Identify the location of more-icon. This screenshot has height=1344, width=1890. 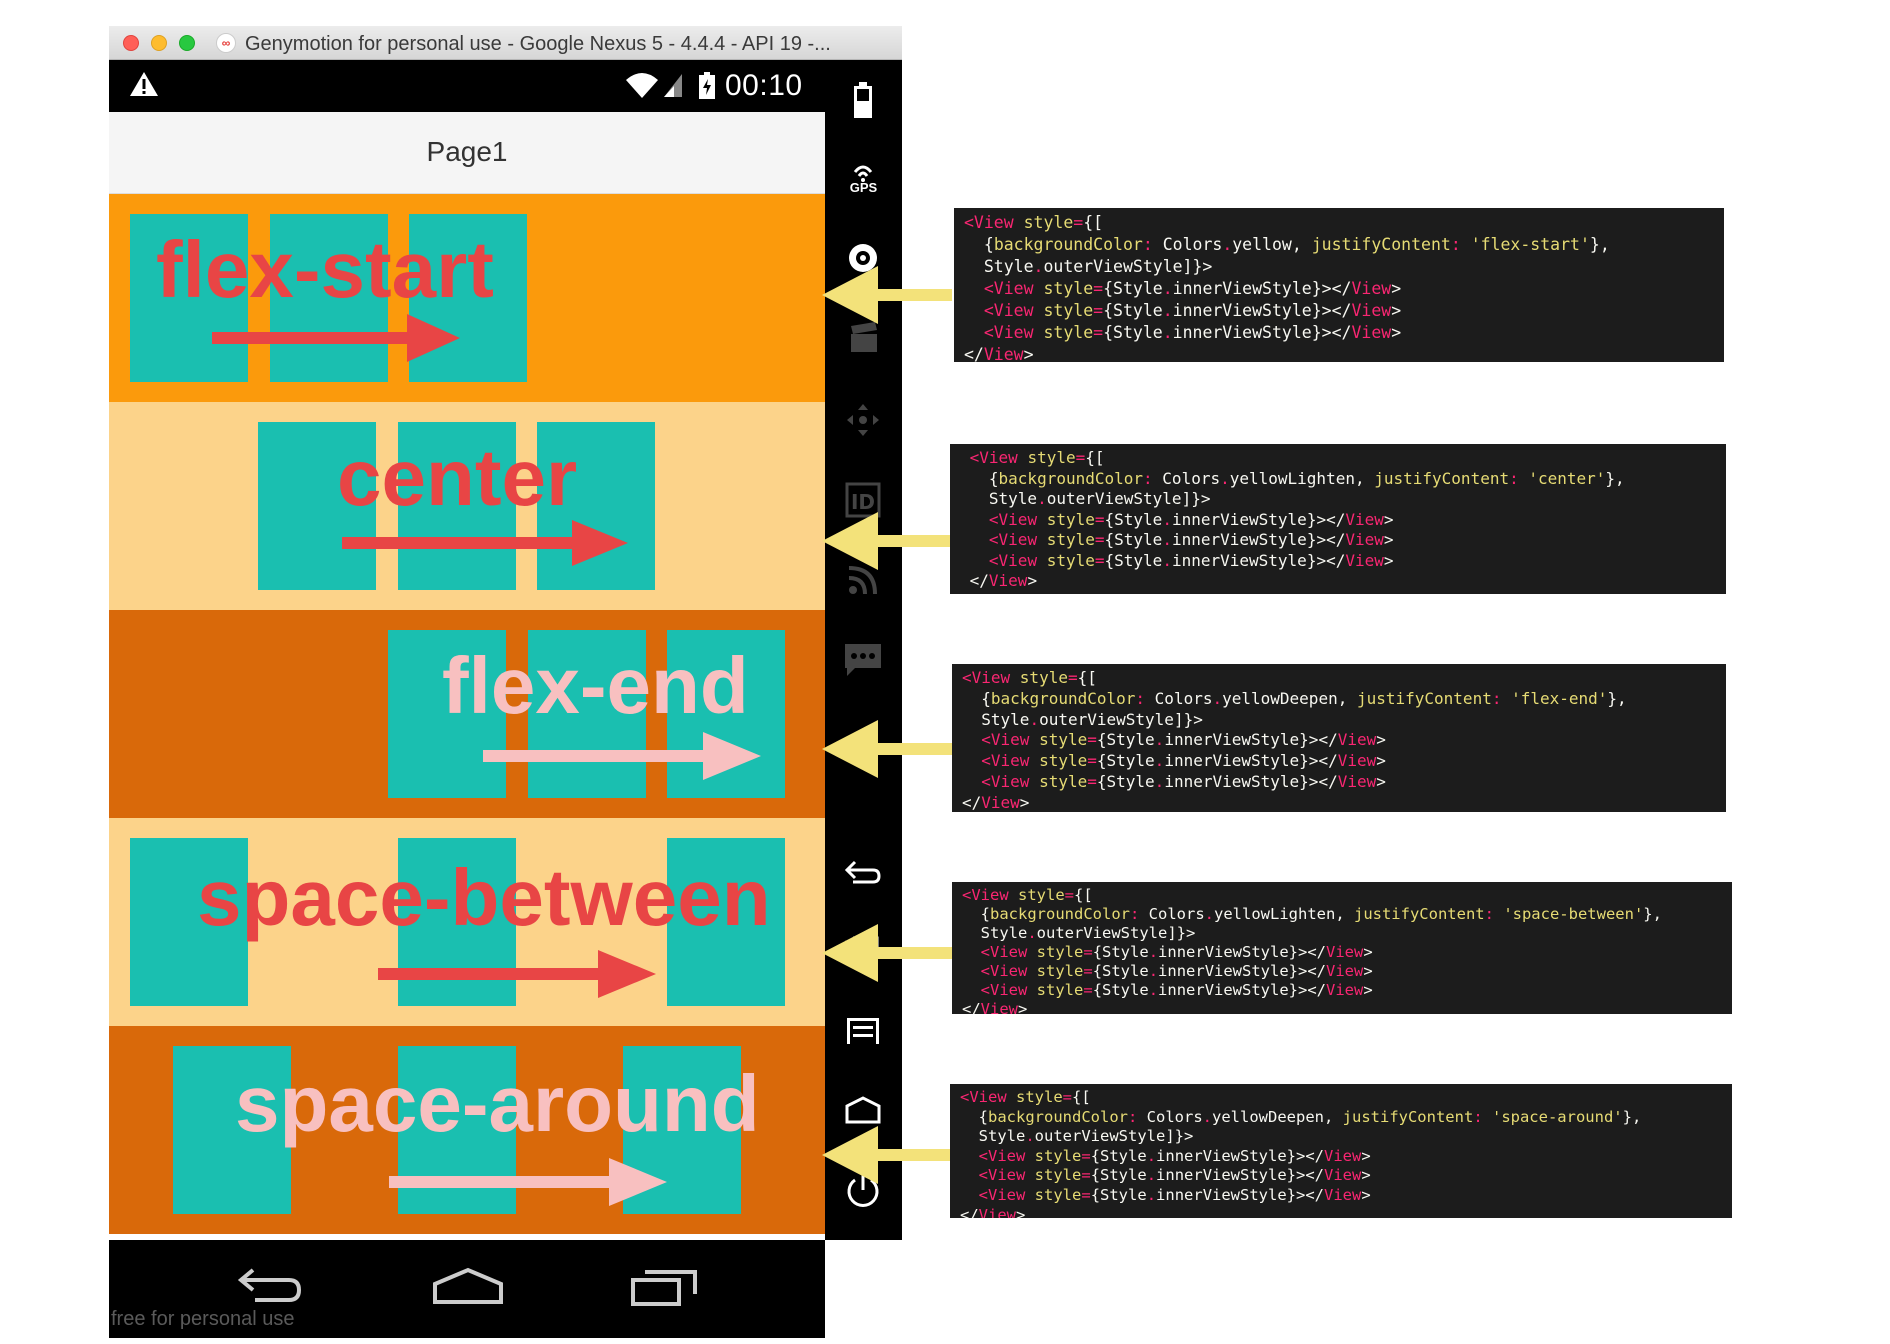
(863, 1295).